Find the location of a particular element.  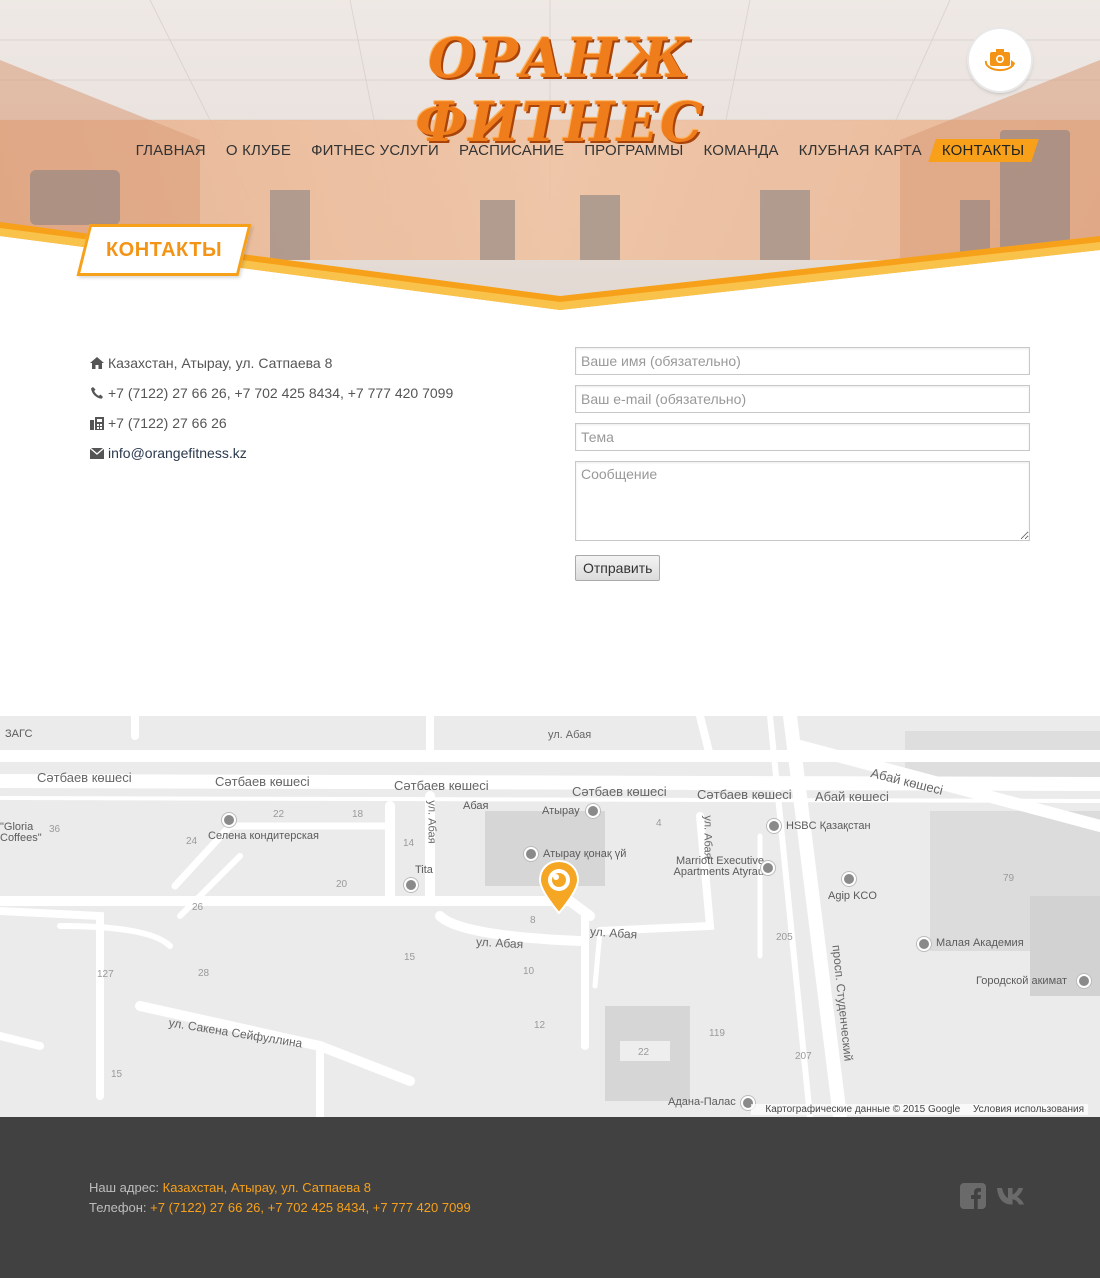

place-label: ЗАГС is located at coordinates (19, 734).